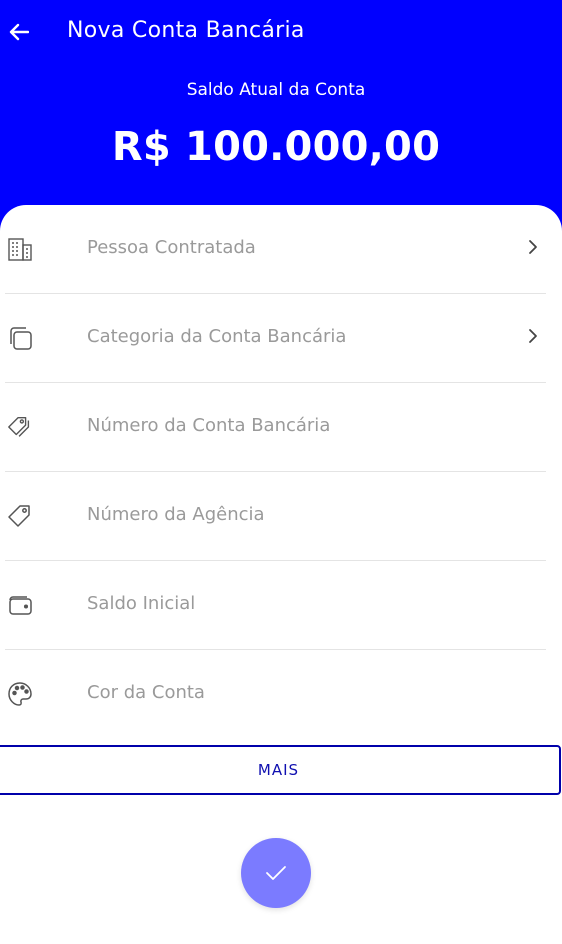 This screenshot has width=562, height=944. I want to click on building-icon, so click(20, 249).